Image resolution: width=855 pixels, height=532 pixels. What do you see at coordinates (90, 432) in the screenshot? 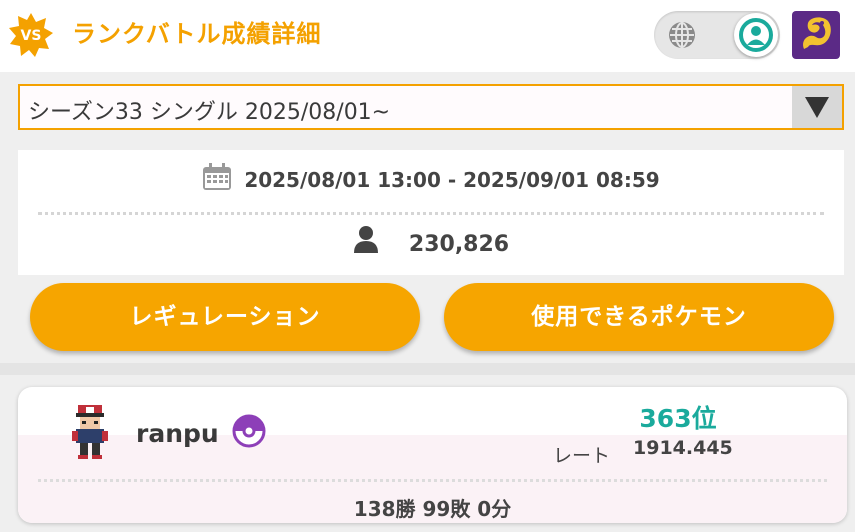
I see `trainer-sprite-icon` at bounding box center [90, 432].